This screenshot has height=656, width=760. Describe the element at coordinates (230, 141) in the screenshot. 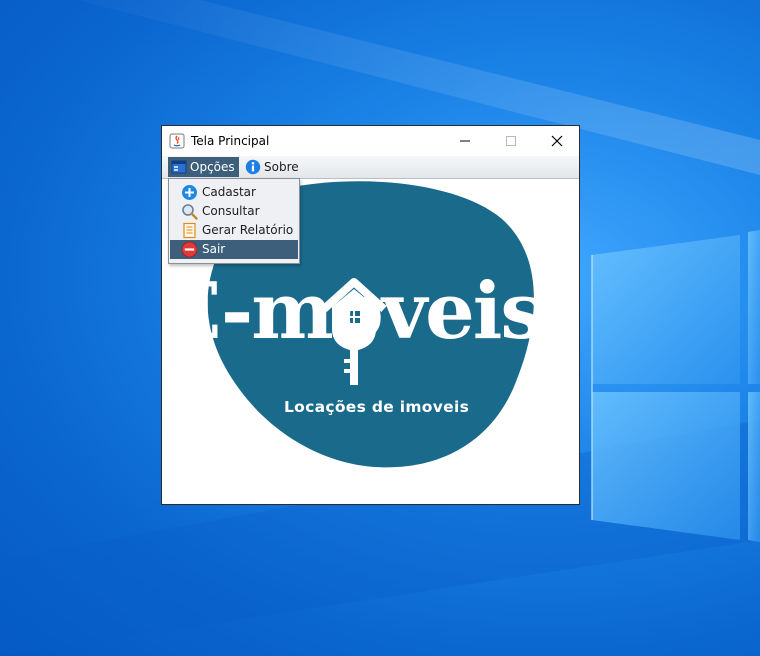

I see `window-title: Tela Principal` at that location.